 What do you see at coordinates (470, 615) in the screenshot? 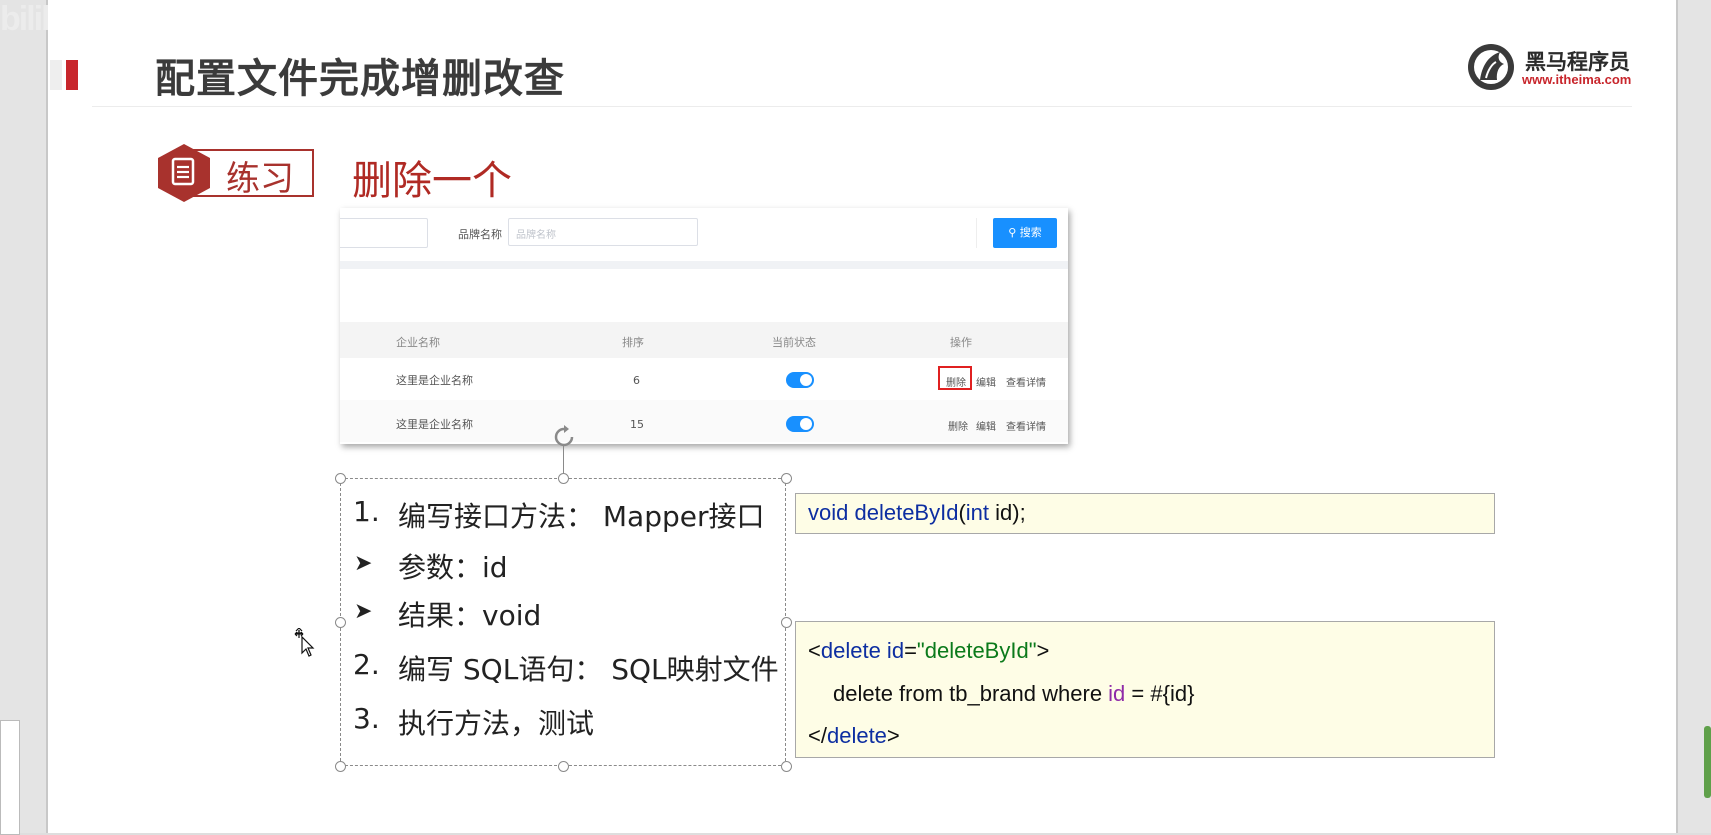
I see `step-bullet-text: 结果：void` at bounding box center [470, 615].